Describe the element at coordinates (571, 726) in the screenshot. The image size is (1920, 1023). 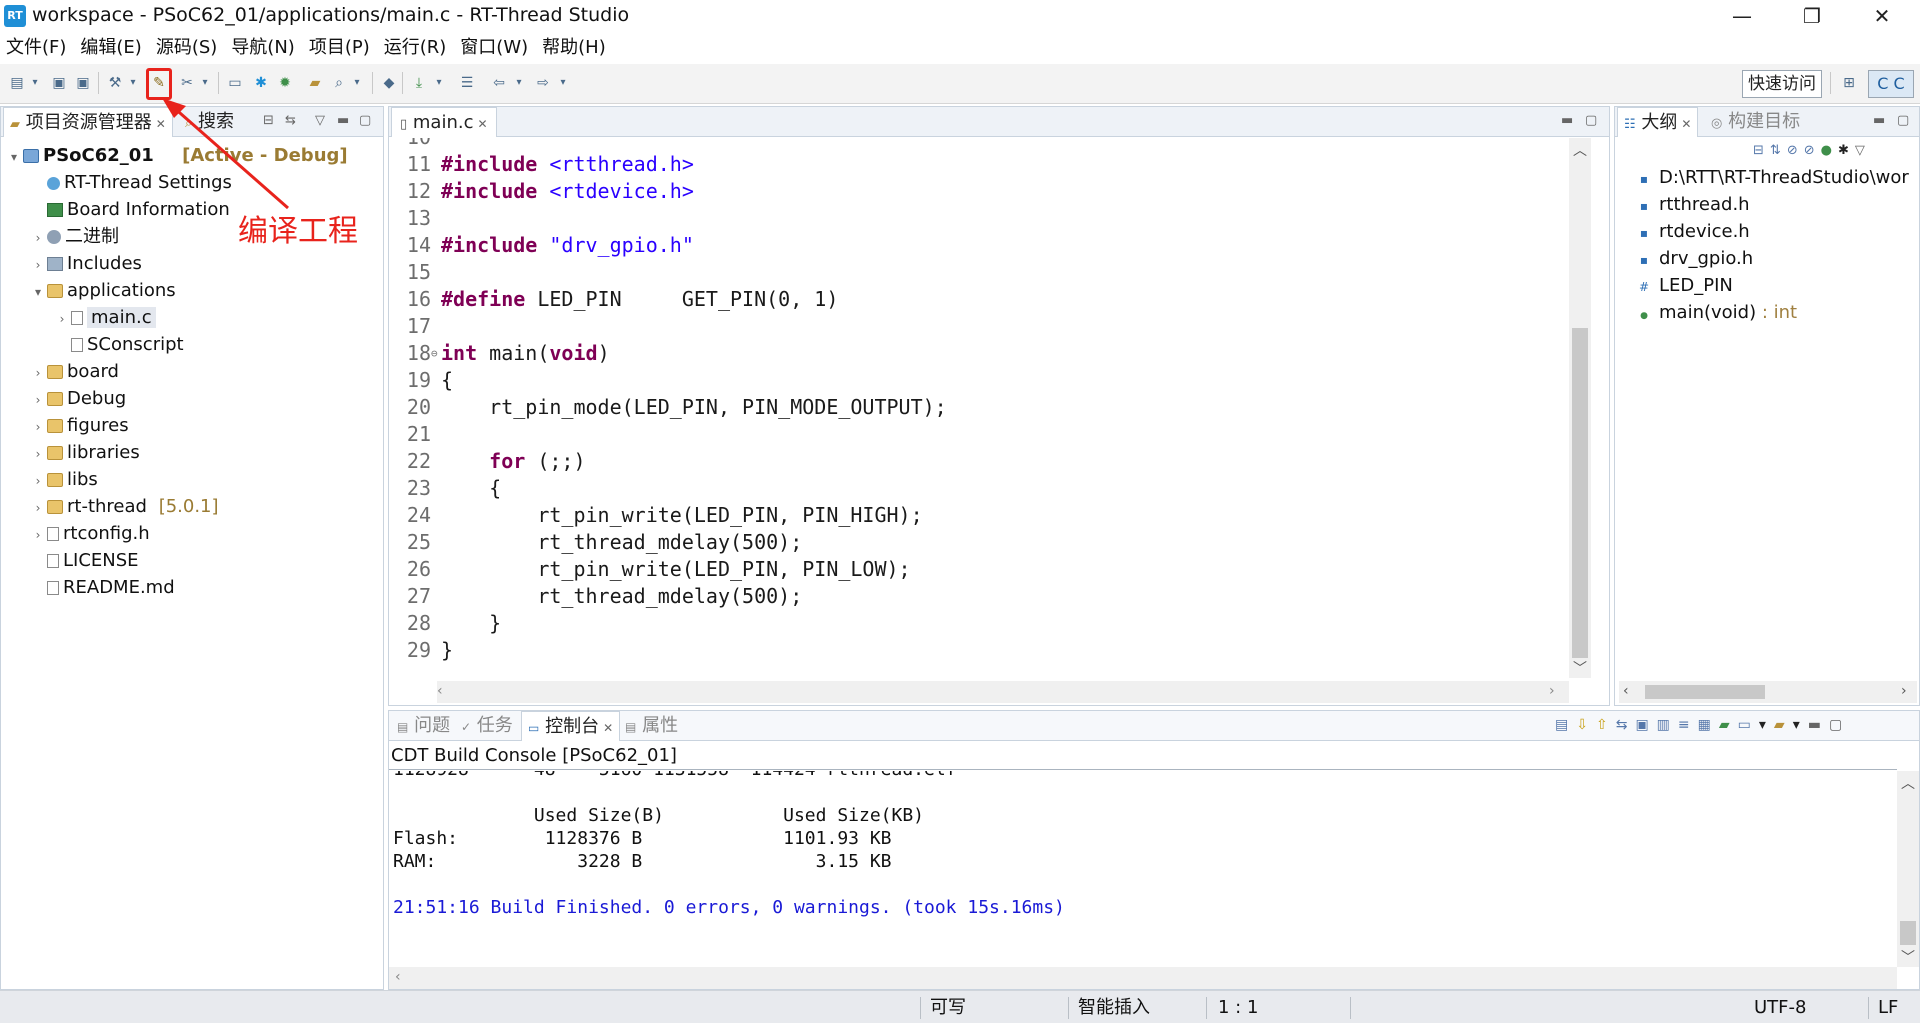
I see `tab-console: ▭ 控制台 ✕` at that location.